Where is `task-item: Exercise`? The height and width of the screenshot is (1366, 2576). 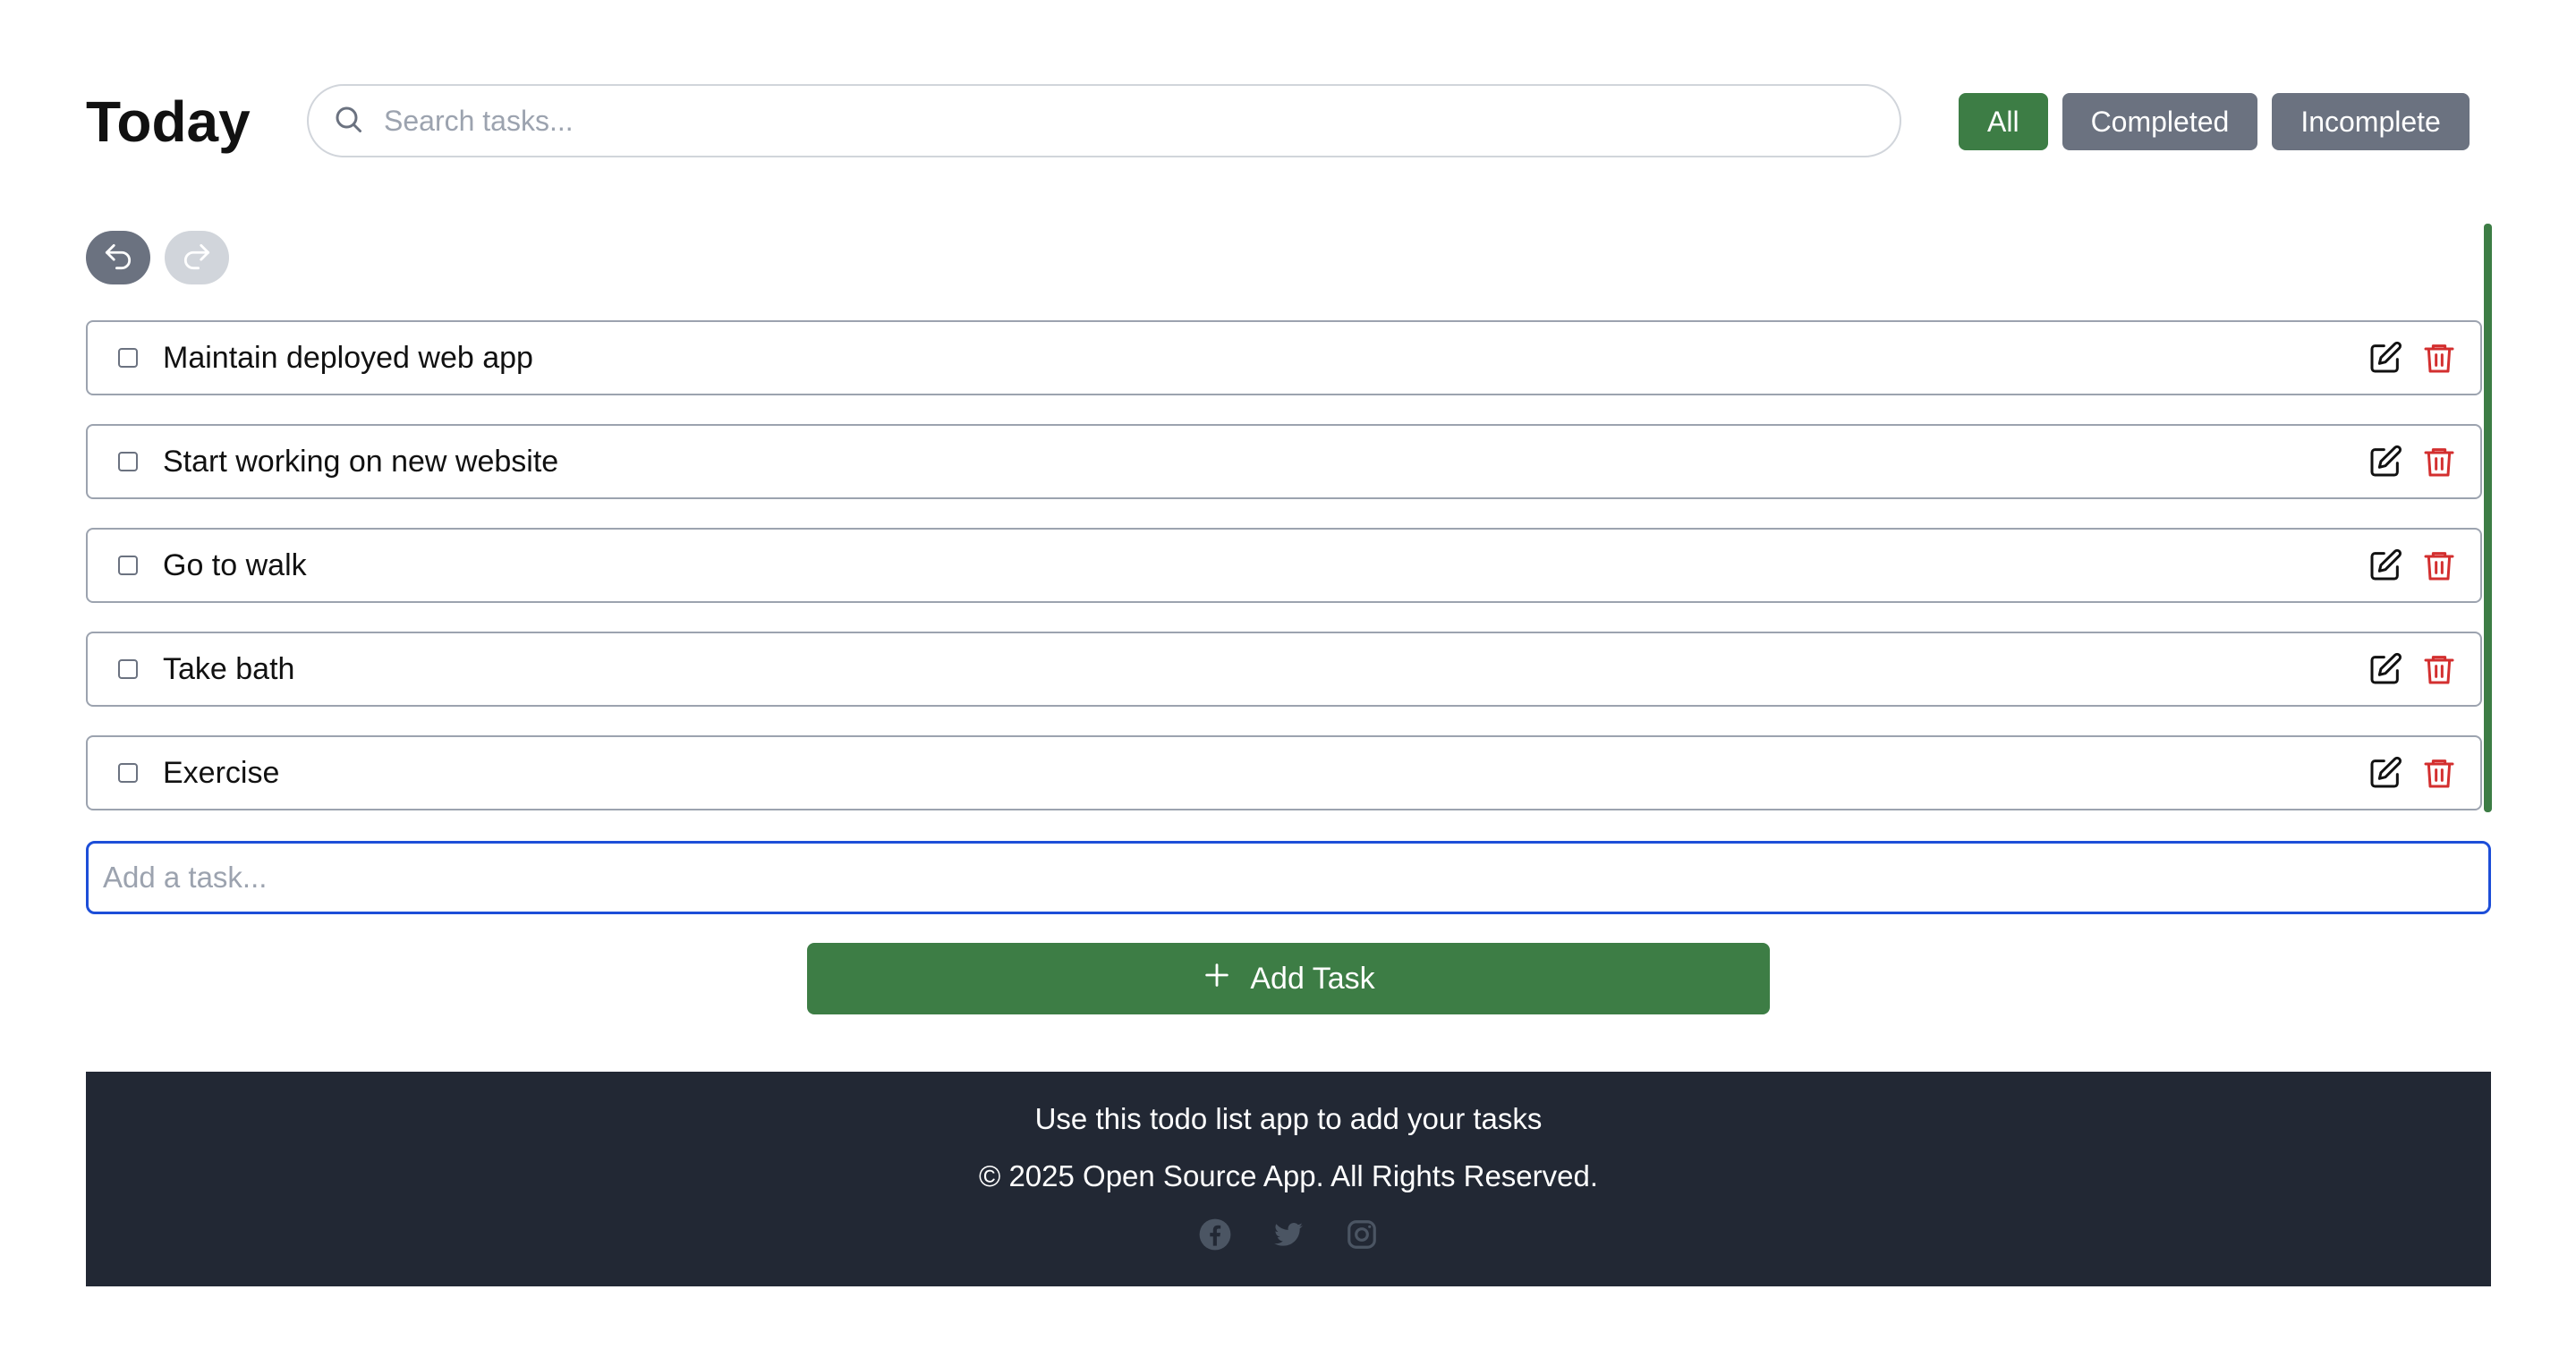
task-item: Exercise is located at coordinates (1284, 772).